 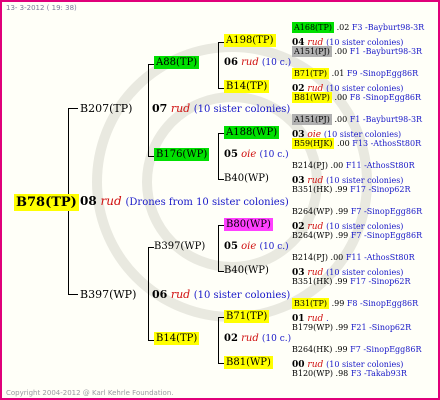 I want to click on l2-name: B176(WP), so click(x=182, y=154).